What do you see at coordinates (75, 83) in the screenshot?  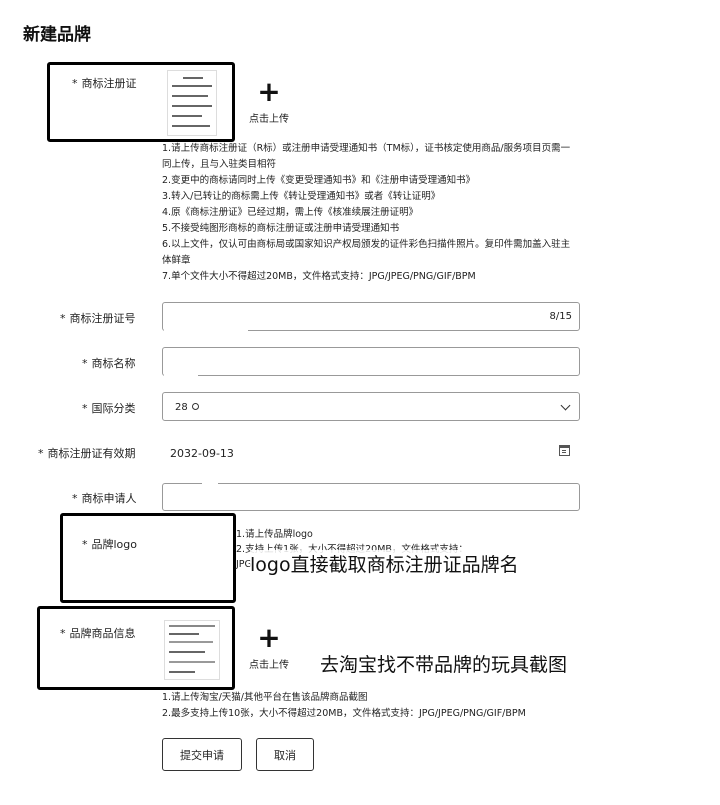 I see `required-mark: *` at bounding box center [75, 83].